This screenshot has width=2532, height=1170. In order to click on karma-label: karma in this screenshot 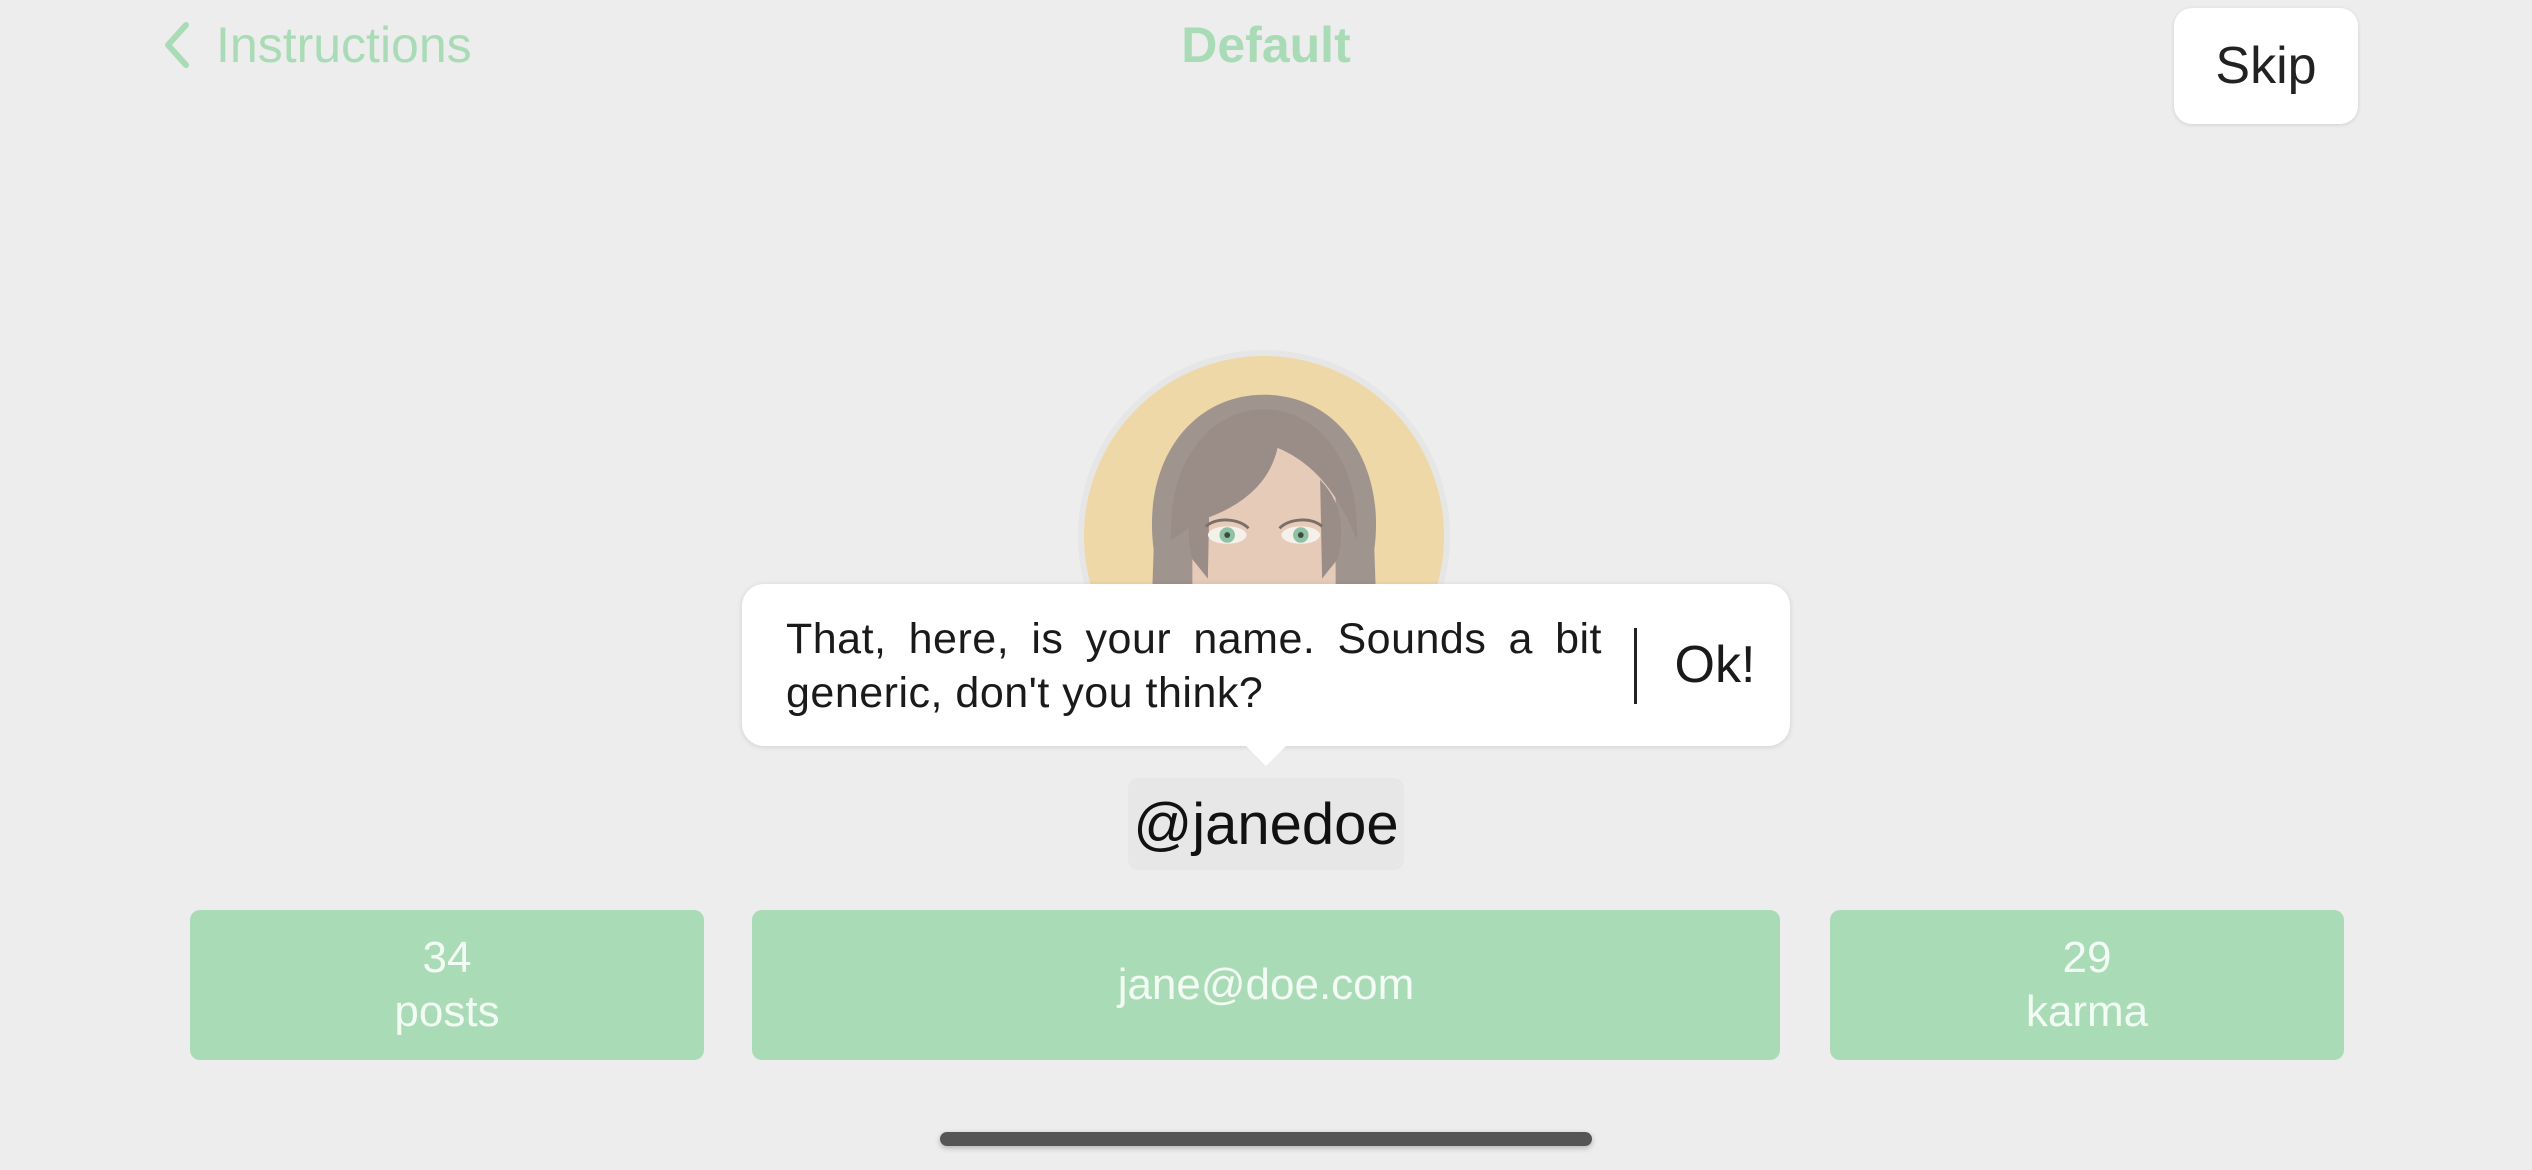, I will do `click(2087, 1011)`.